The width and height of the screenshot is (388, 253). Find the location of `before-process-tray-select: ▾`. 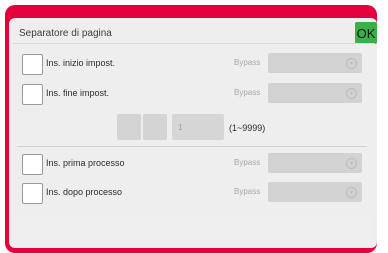

before-process-tray-select: ▾ is located at coordinates (315, 163).